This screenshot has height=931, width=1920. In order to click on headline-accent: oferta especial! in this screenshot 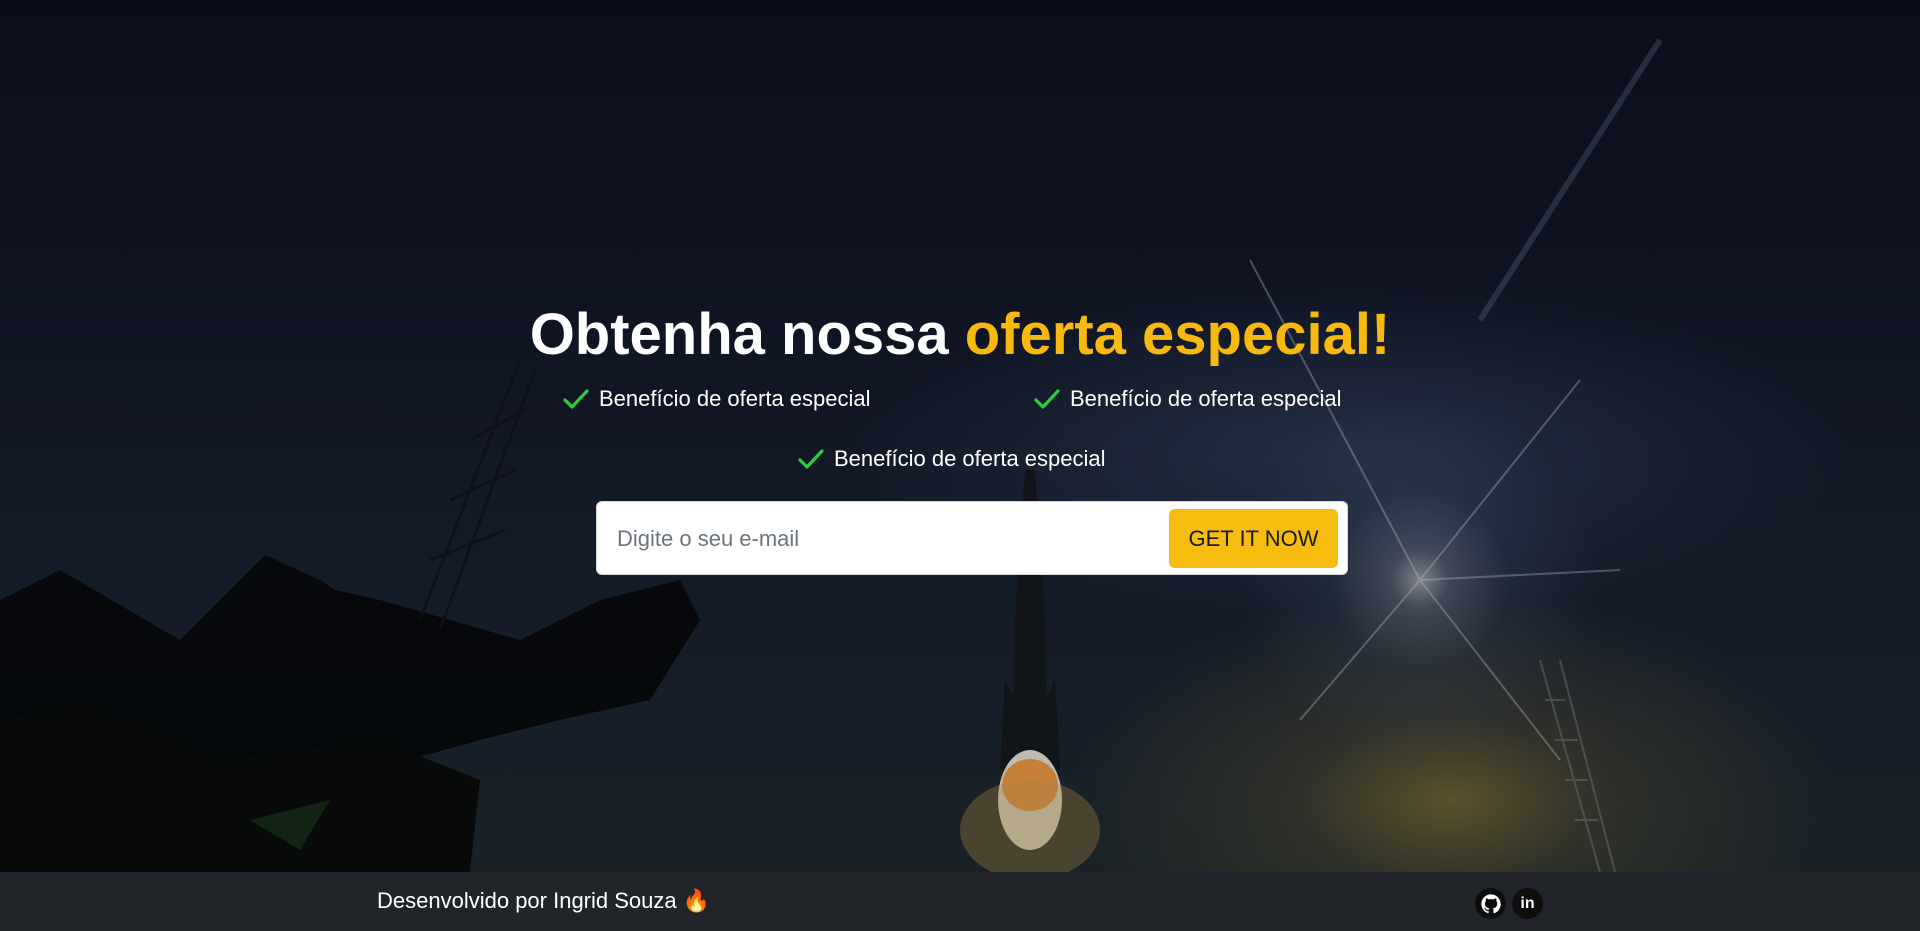, I will do `click(1177, 334)`.